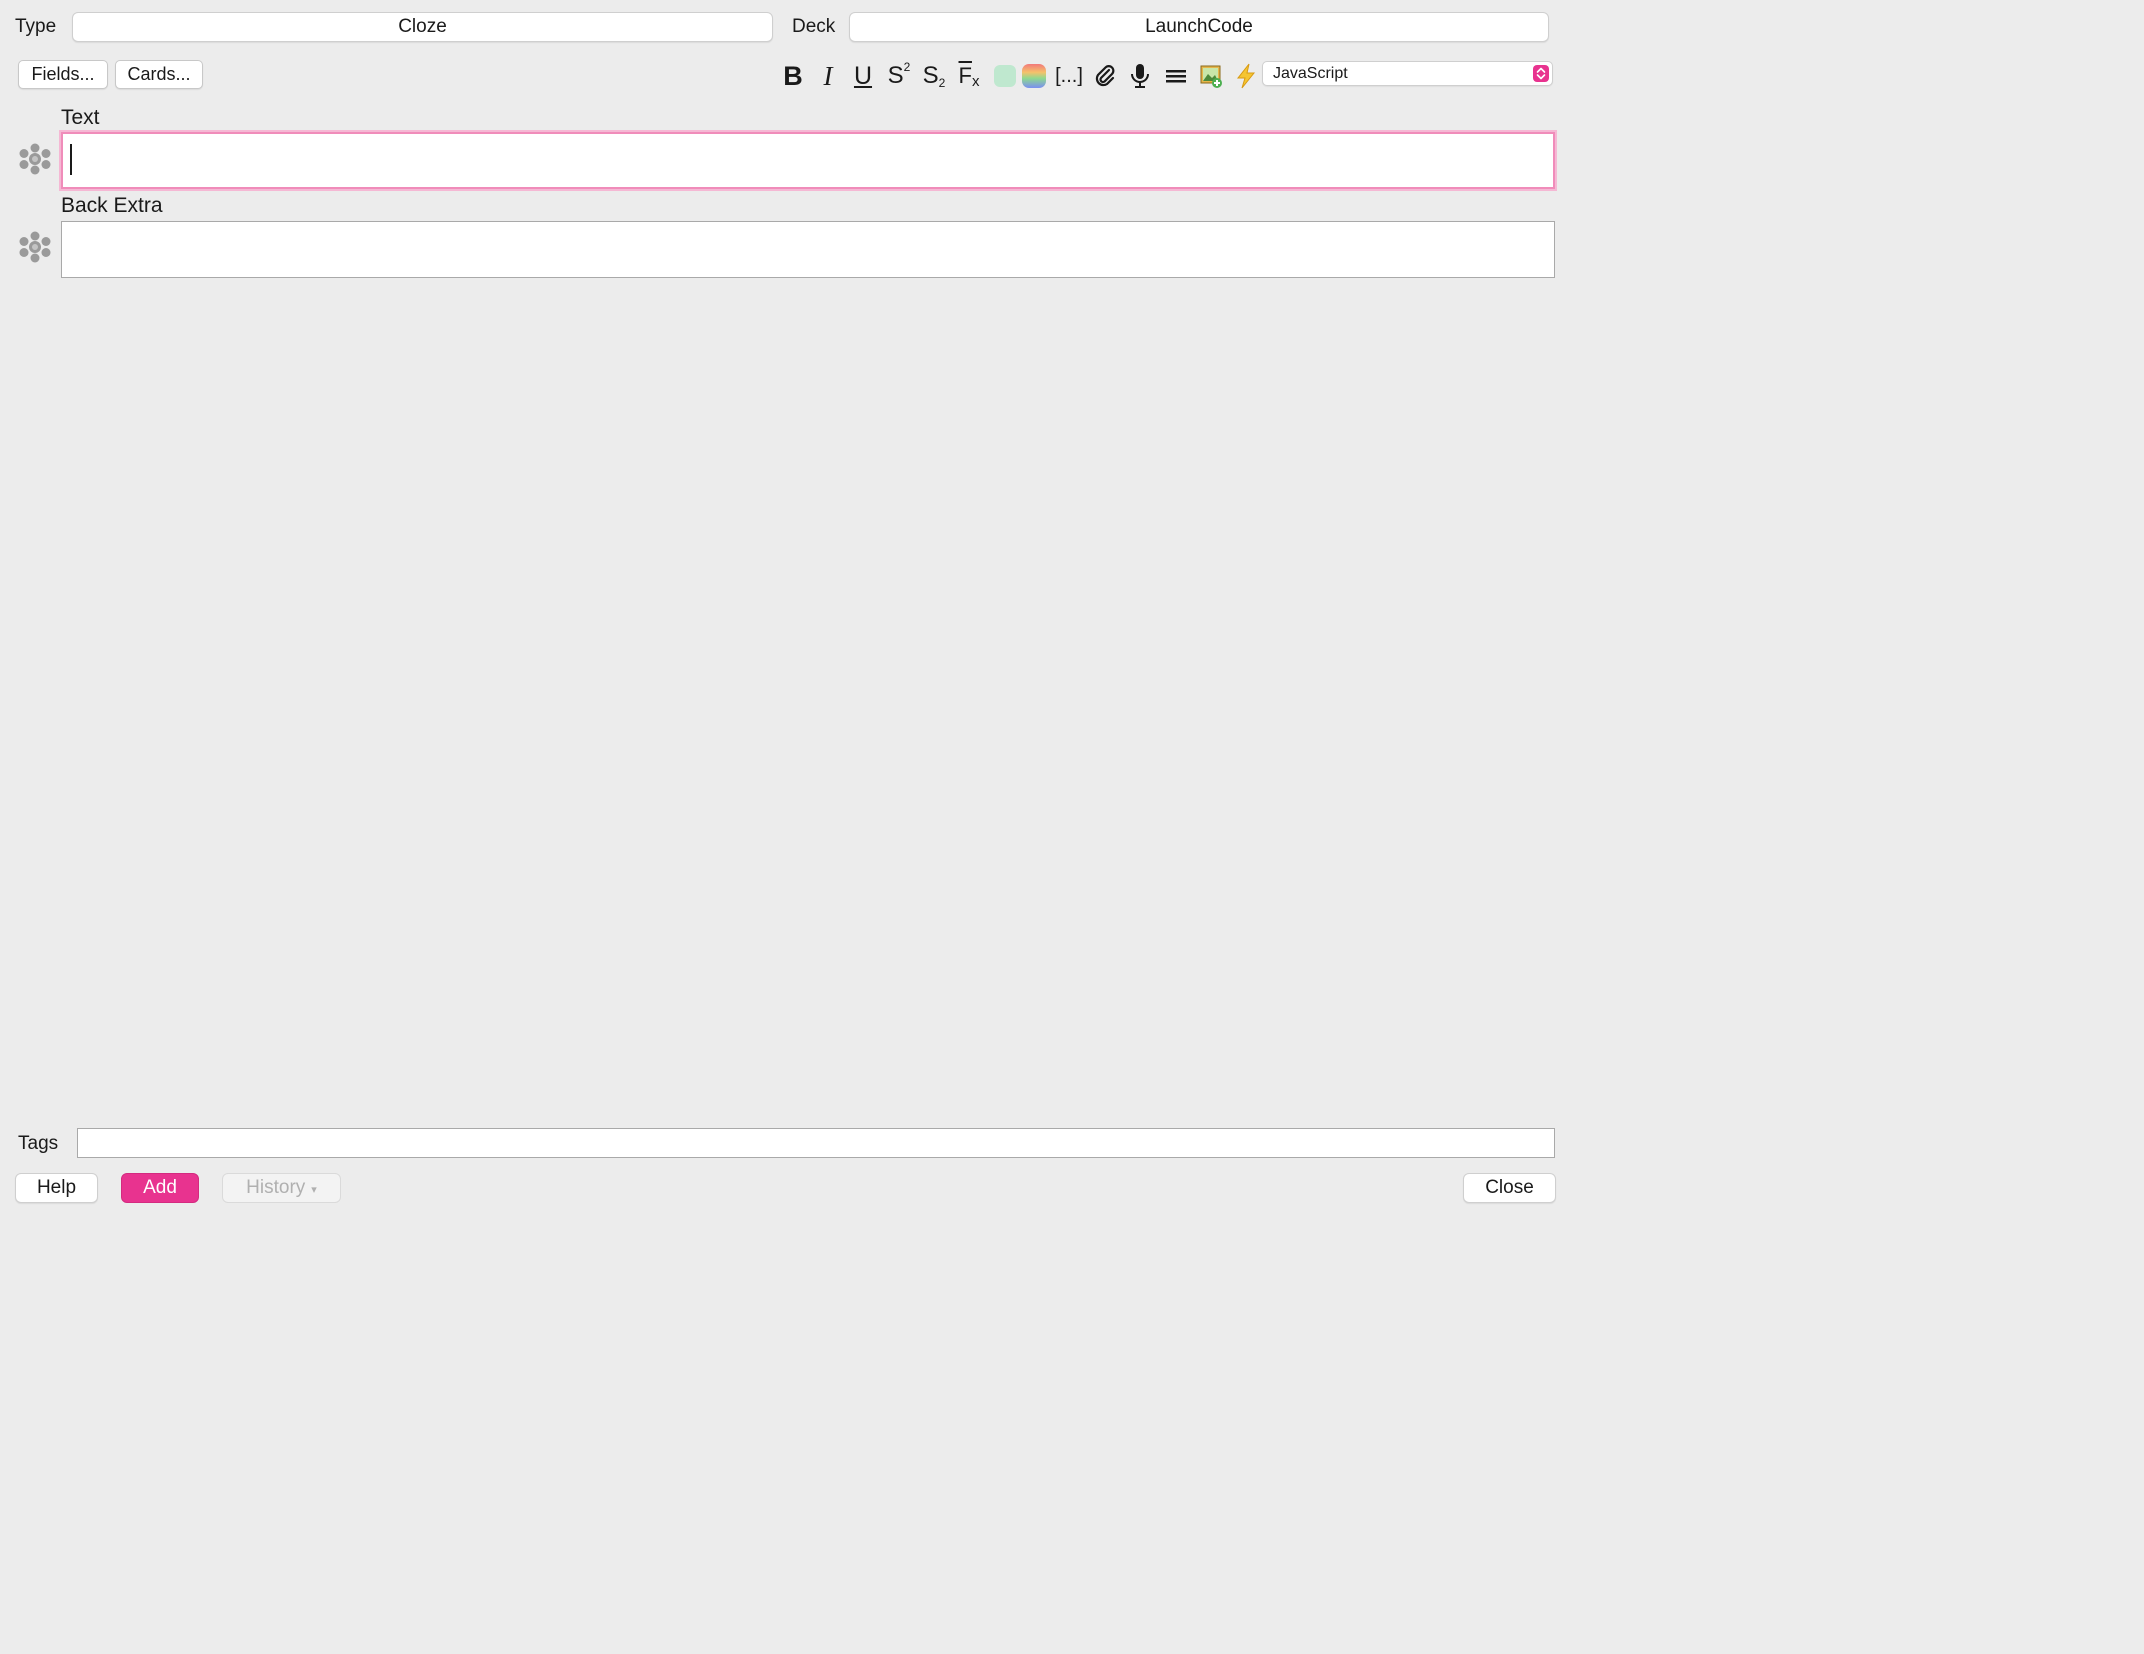 The width and height of the screenshot is (2144, 1654). I want to click on menu-icon, so click(1176, 76).